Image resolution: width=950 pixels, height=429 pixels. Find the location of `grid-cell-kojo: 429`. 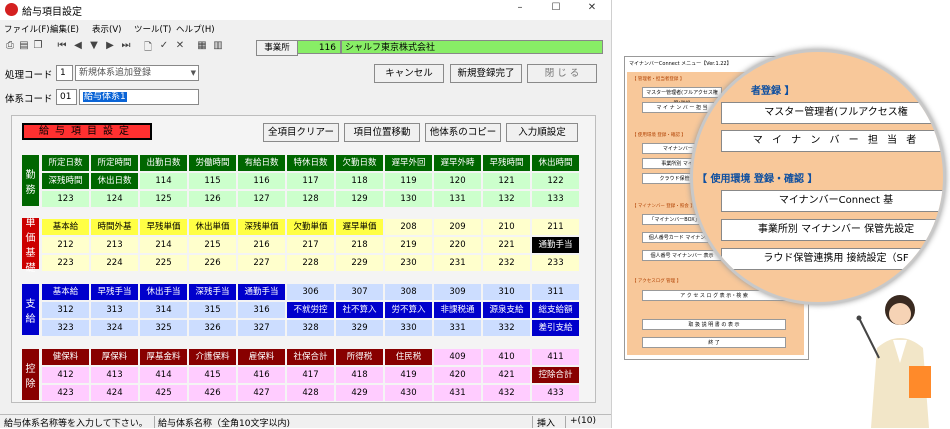

grid-cell-kojo: 429 is located at coordinates (359, 393).